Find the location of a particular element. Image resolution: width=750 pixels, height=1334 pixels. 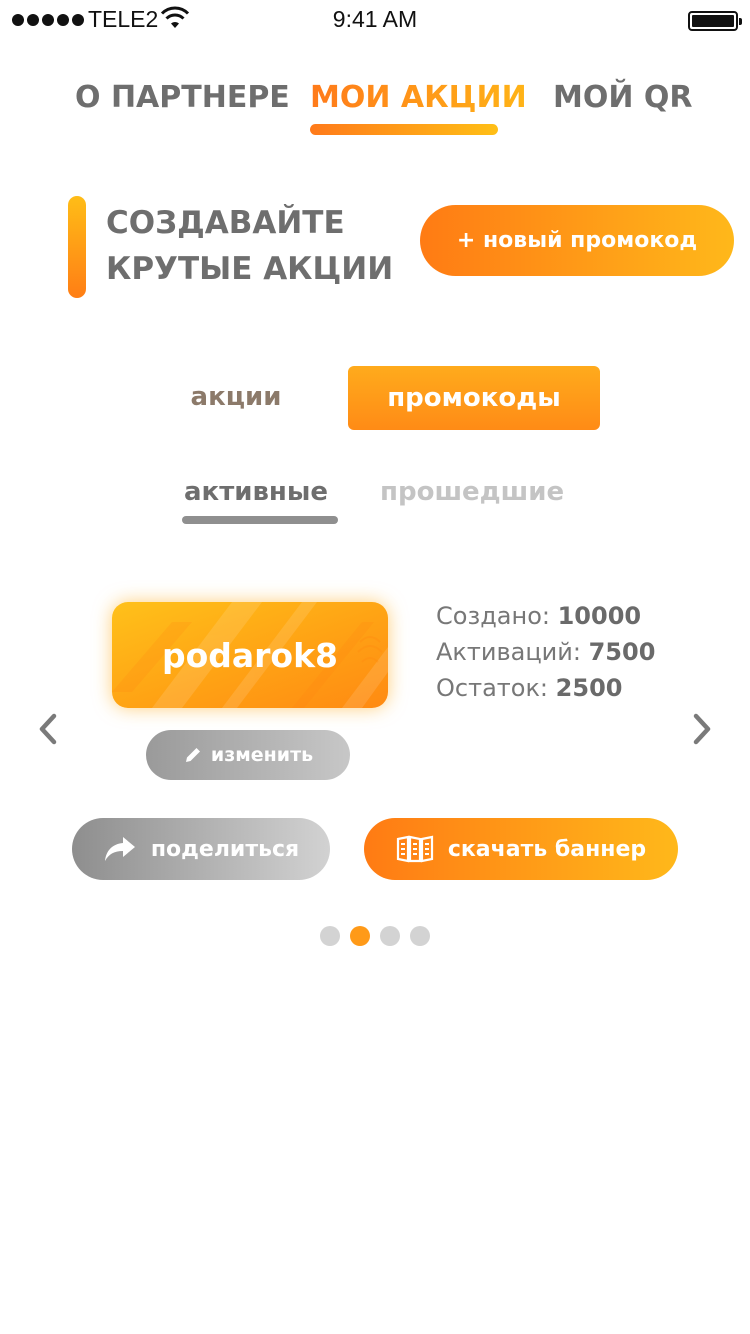

chevron-right-icon is located at coordinates (702, 729).